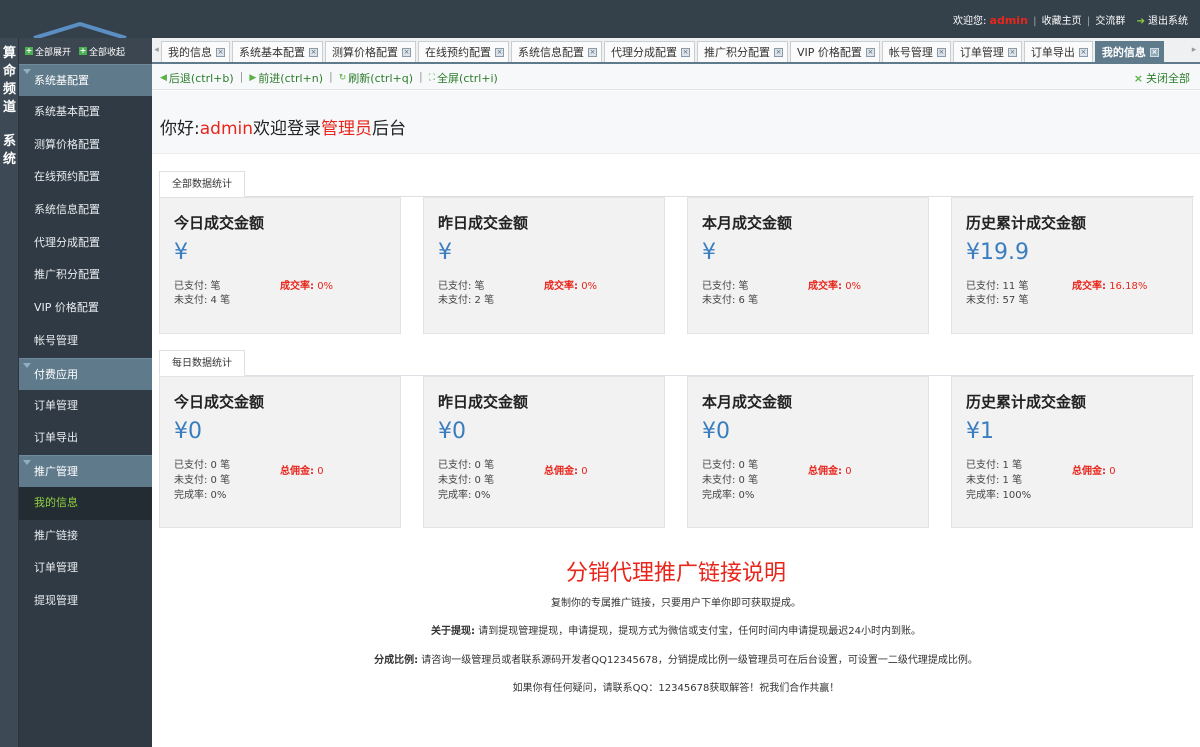 The width and height of the screenshot is (1200, 747). Describe the element at coordinates (85, 438) in the screenshot. I see `sidebar-item-order-export: 订单导出` at that location.